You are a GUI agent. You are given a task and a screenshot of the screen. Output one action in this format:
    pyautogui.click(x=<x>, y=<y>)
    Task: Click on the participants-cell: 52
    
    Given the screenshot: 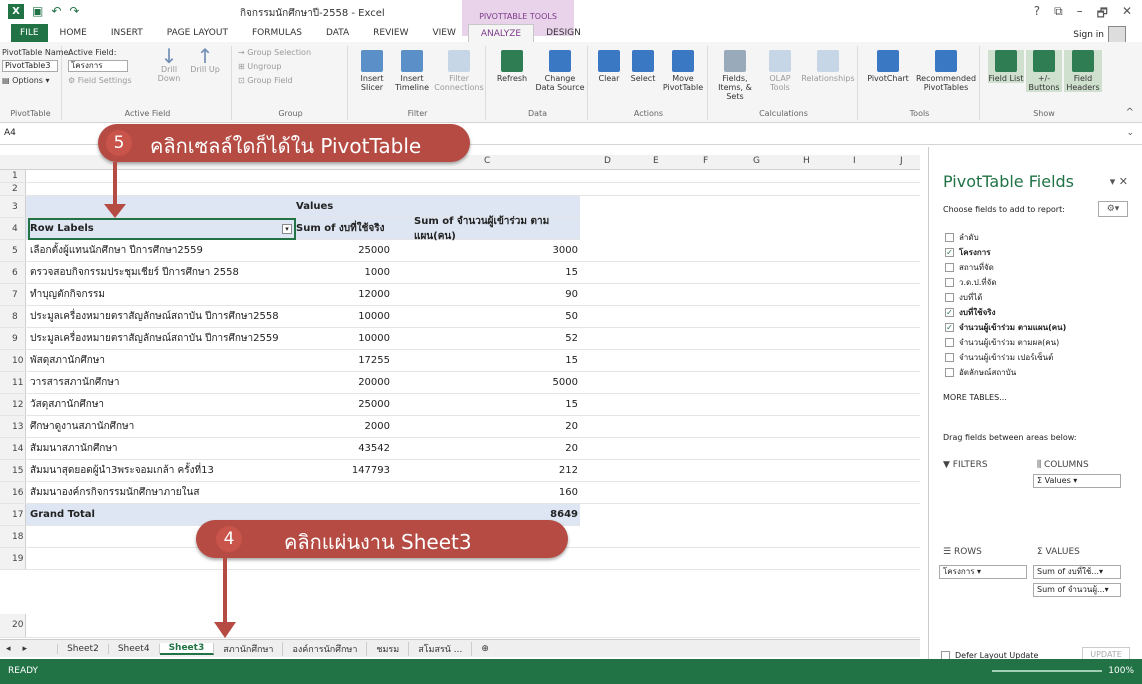 What is the action you would take?
    pyautogui.click(x=484, y=338)
    